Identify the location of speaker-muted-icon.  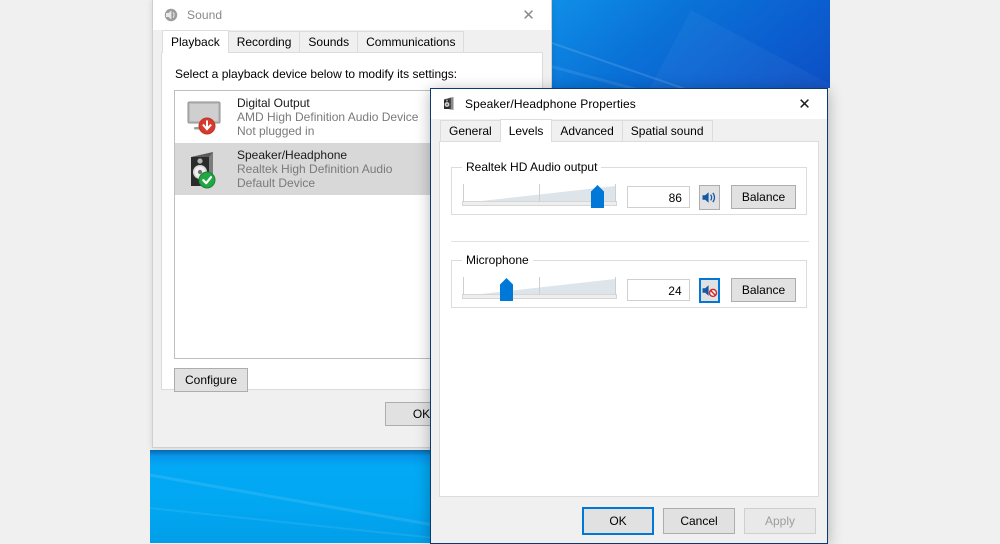
(710, 290).